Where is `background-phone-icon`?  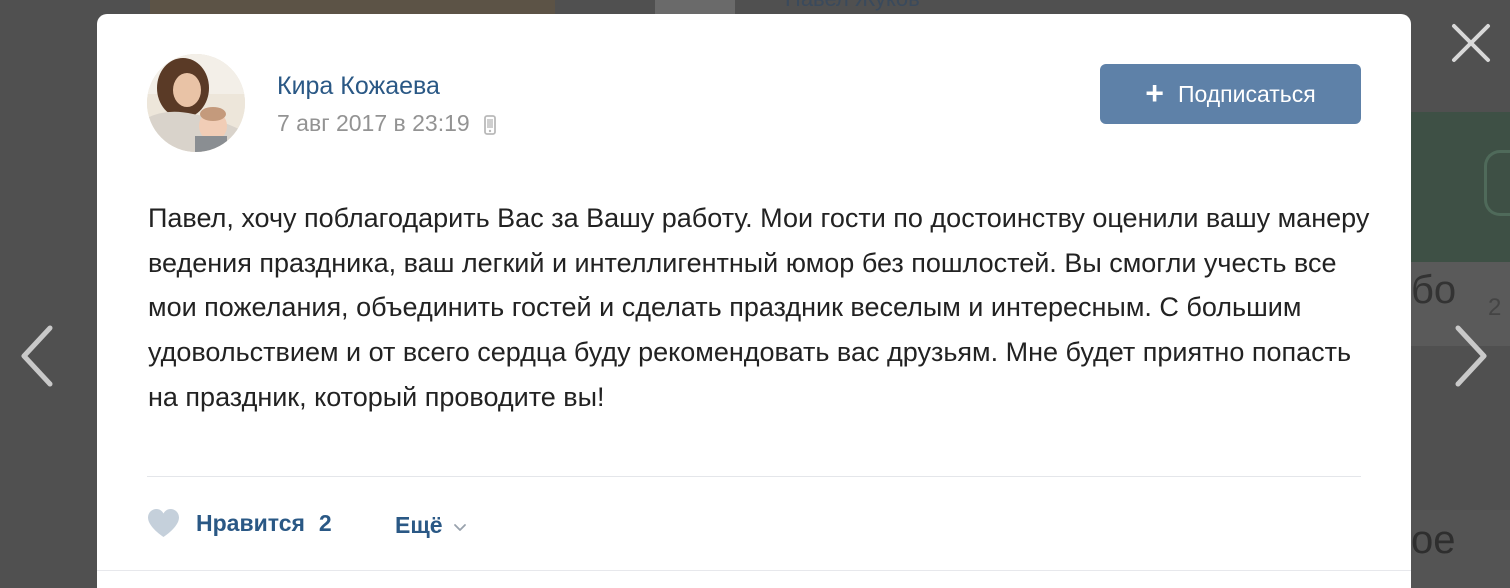
background-phone-icon is located at coordinates (1497, 183).